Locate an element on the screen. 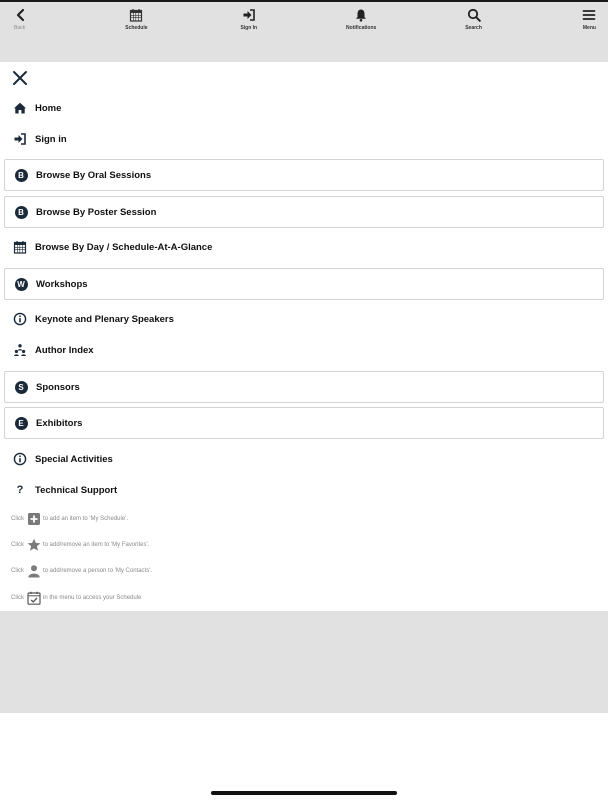 This screenshot has width=608, height=800. tab-label: Notifications is located at coordinates (361, 28).